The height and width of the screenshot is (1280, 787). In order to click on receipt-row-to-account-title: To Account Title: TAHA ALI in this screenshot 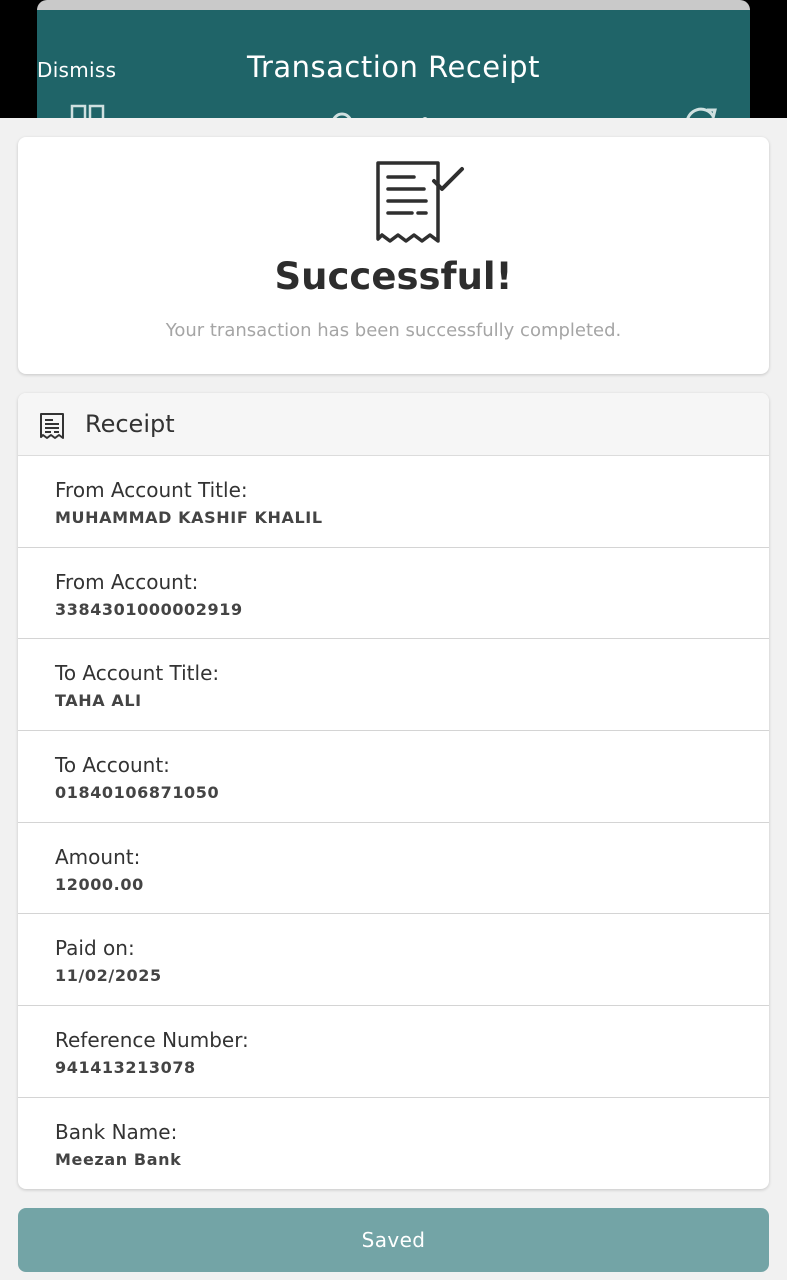, I will do `click(393, 685)`.